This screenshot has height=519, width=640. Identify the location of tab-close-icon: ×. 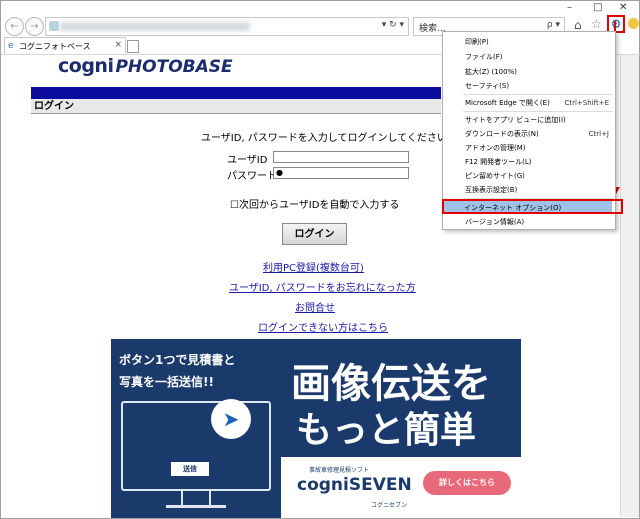
(118, 45).